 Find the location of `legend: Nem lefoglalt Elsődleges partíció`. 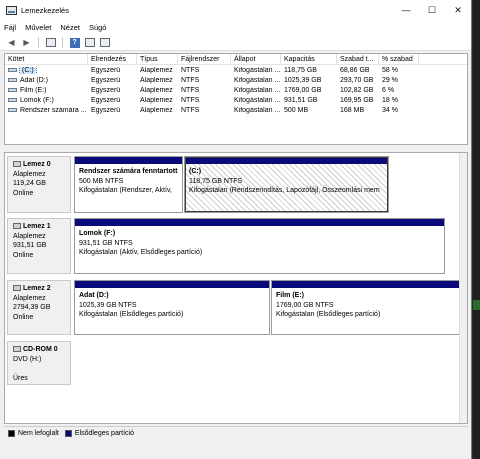

legend: Nem lefoglalt Elsődleges partíció is located at coordinates (236, 433).